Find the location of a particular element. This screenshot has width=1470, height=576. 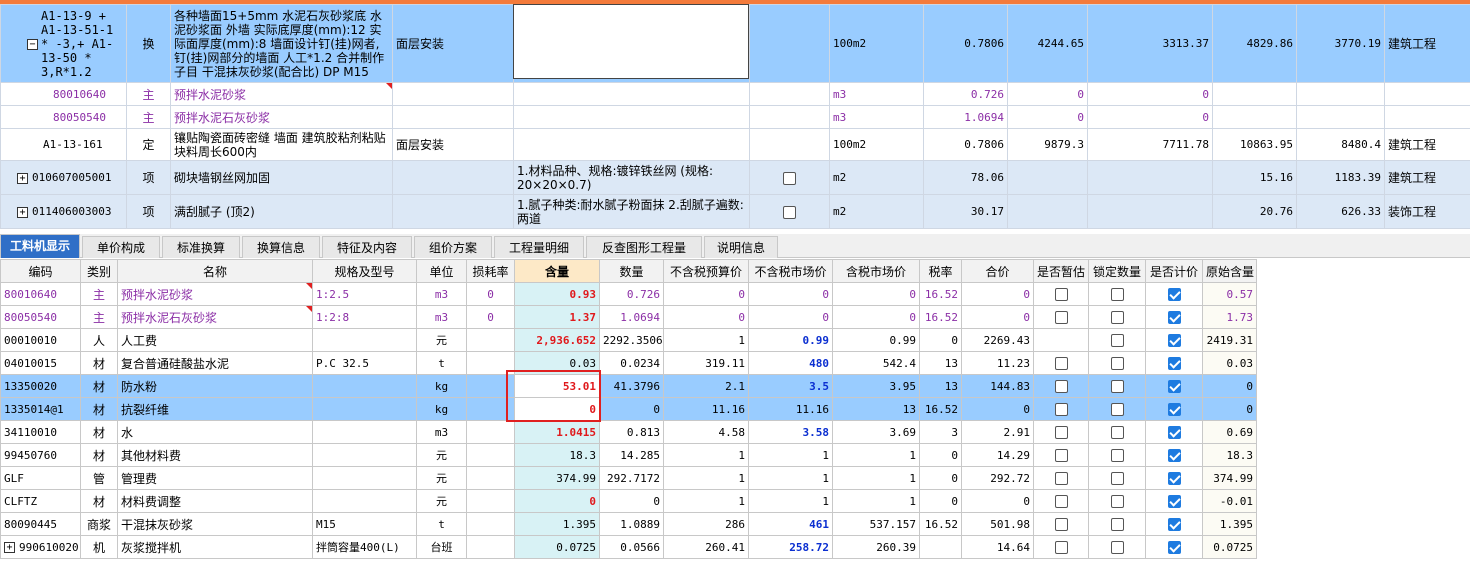

spec-edit-box is located at coordinates (631, 41).